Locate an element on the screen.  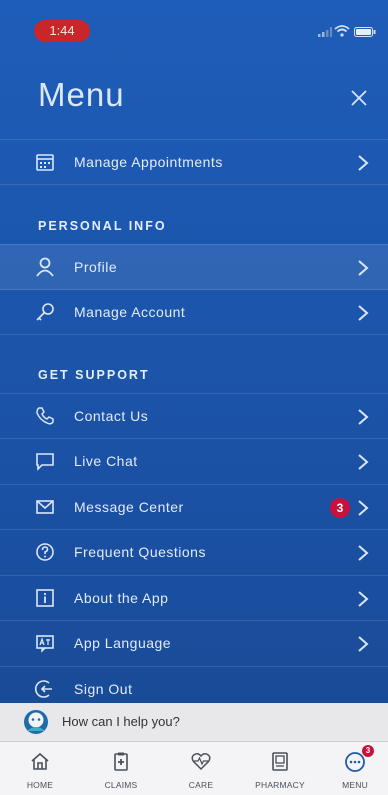
menu-item-label: App Language is located at coordinates (123, 643).